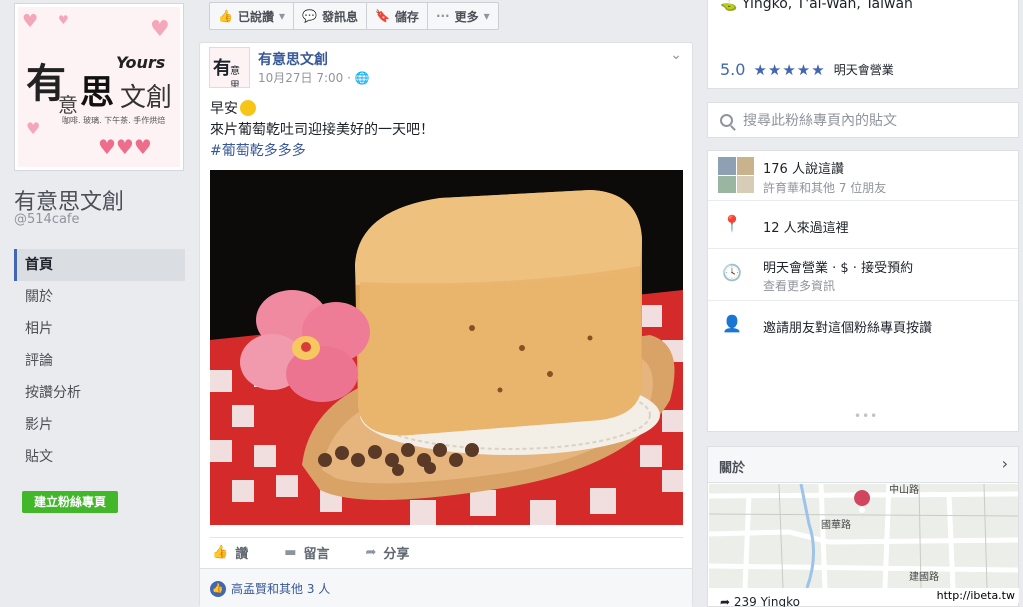 This screenshot has width=1023, height=607. I want to click on location-map: 中山路 國華路 建國路, so click(863, 536).